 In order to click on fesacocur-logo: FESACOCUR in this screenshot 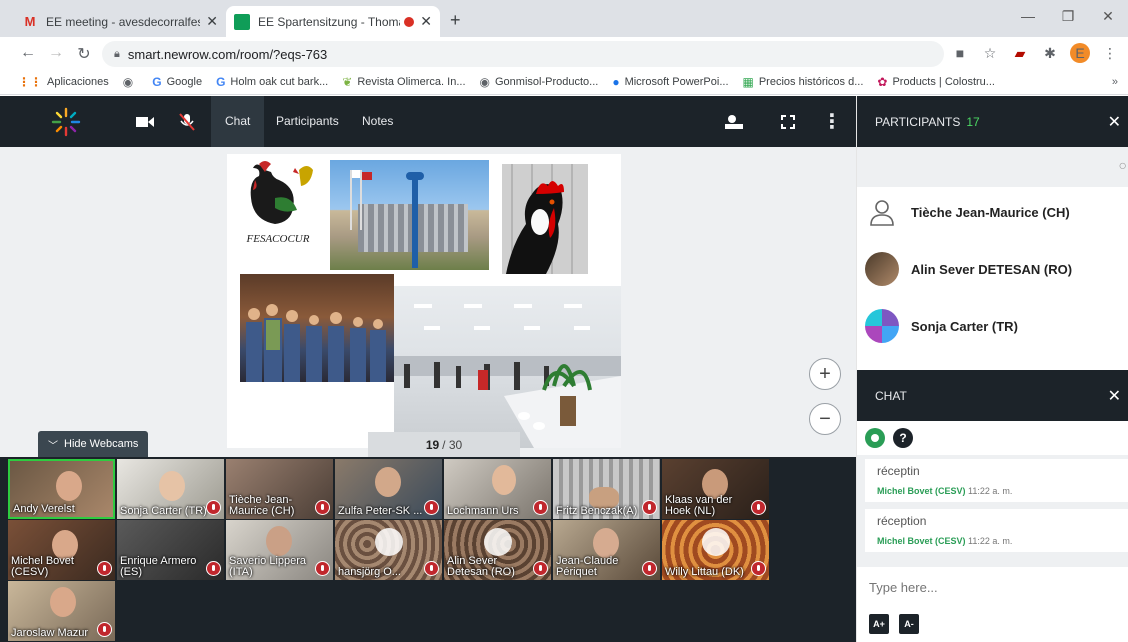, I will do `click(278, 206)`.